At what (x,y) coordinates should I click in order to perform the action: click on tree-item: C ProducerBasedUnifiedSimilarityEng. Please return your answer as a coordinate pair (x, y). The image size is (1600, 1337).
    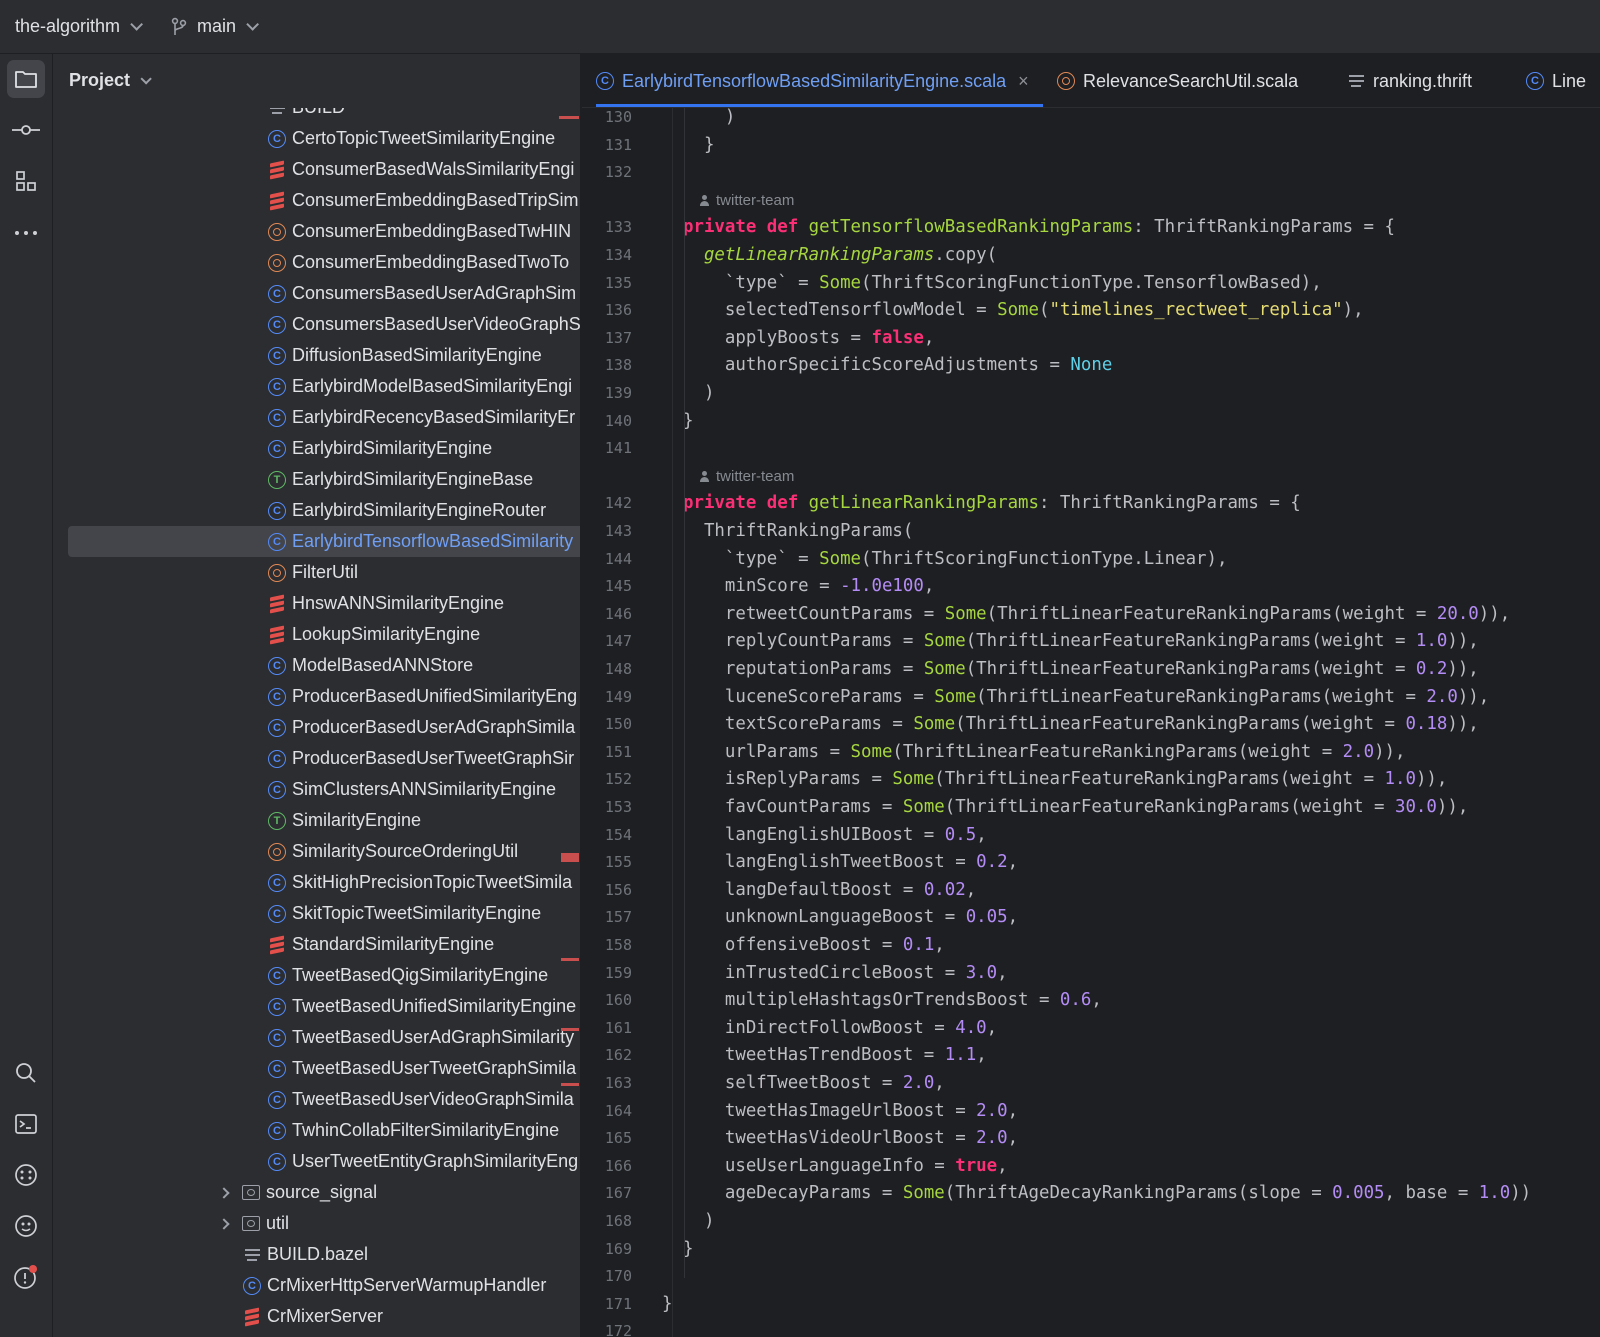
    Looking at the image, I should click on (422, 696).